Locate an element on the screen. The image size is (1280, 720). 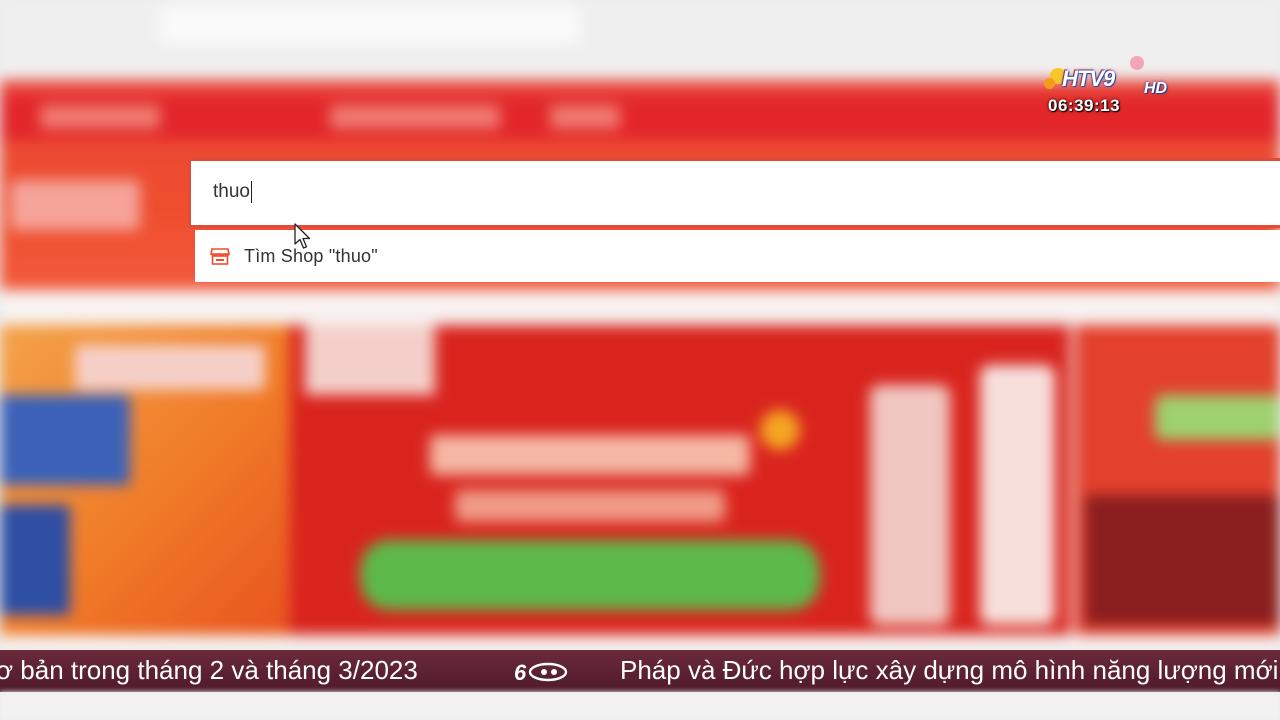
channel-name: HTV9 is located at coordinates (1088, 78).